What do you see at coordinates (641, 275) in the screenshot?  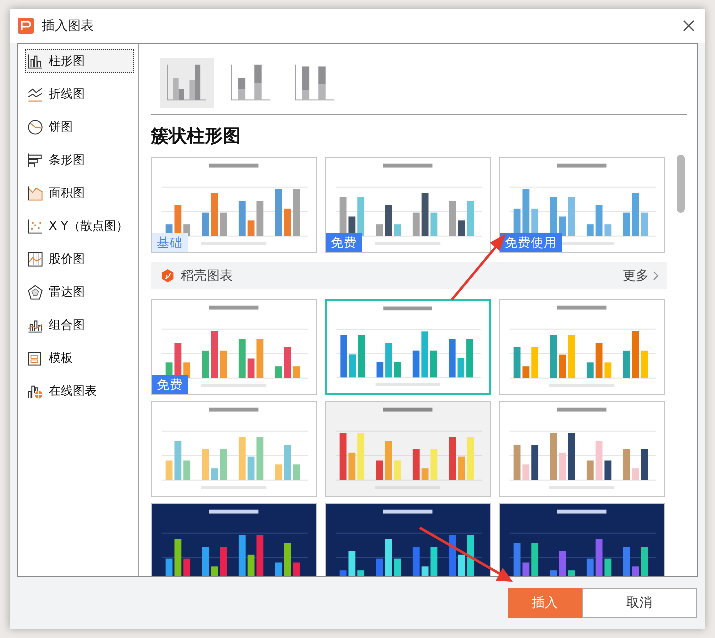 I see `more-link: 更多` at bounding box center [641, 275].